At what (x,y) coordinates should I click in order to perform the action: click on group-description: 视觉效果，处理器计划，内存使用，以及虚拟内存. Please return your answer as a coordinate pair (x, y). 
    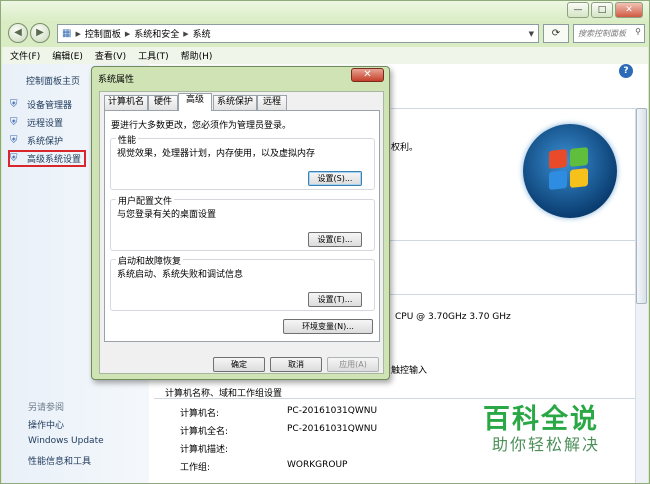
    Looking at the image, I should click on (216, 154).